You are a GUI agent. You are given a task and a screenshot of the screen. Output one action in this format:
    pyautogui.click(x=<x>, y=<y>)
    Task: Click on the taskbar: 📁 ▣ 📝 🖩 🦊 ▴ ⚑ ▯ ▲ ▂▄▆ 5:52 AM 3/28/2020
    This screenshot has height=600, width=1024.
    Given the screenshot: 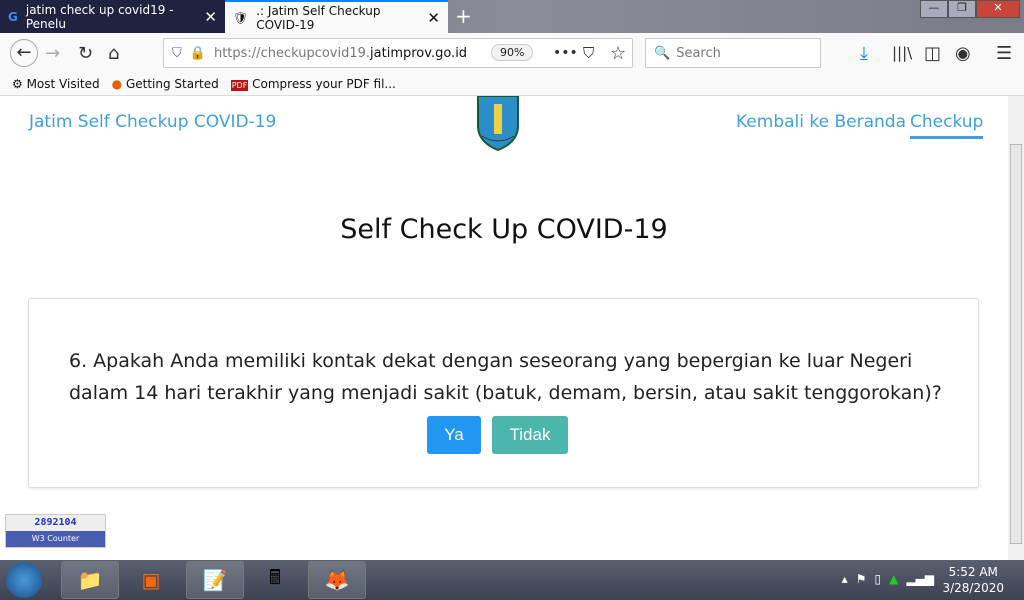 What is the action you would take?
    pyautogui.click(x=512, y=580)
    